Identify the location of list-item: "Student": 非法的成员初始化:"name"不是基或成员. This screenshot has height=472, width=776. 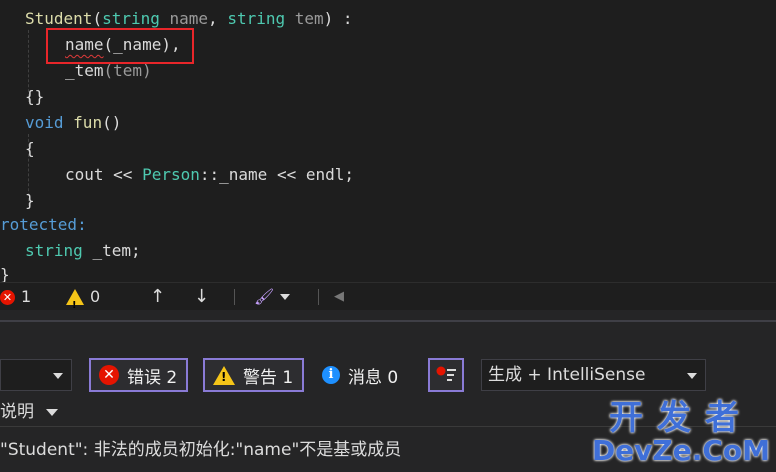
(200, 450).